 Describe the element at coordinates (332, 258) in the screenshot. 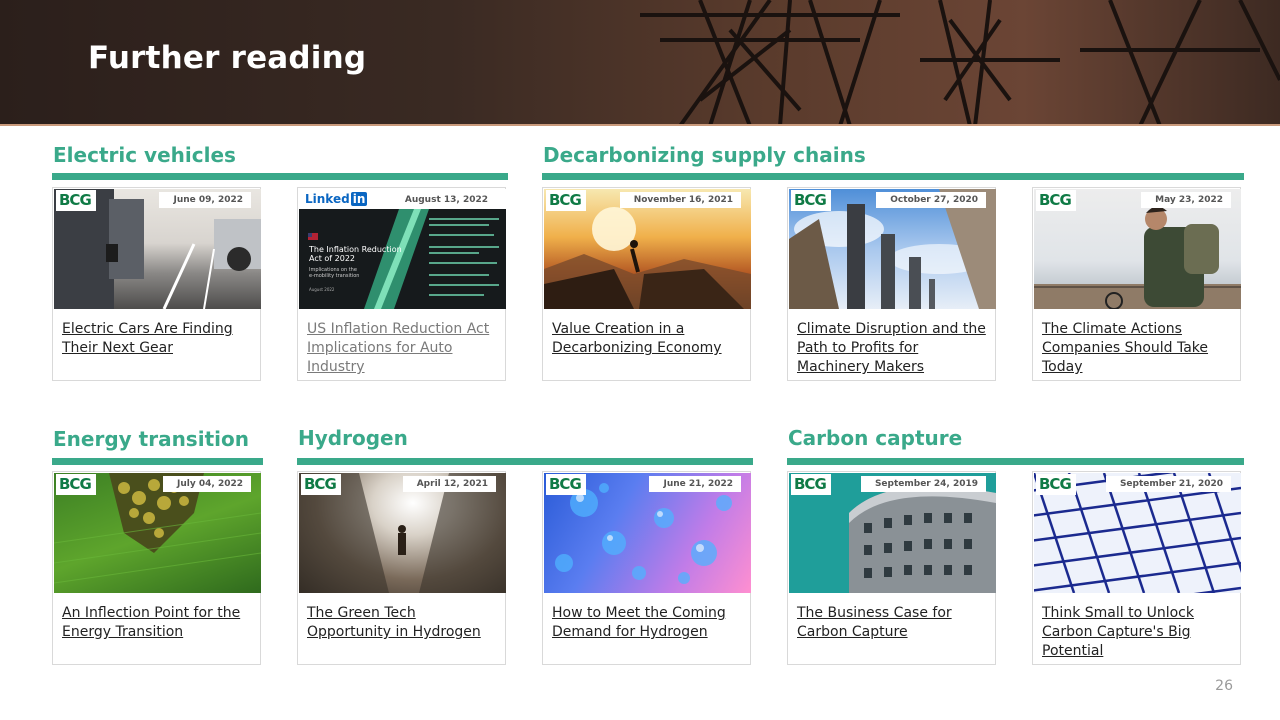

I see `thumbnail-title-line: Act of 2022` at that location.